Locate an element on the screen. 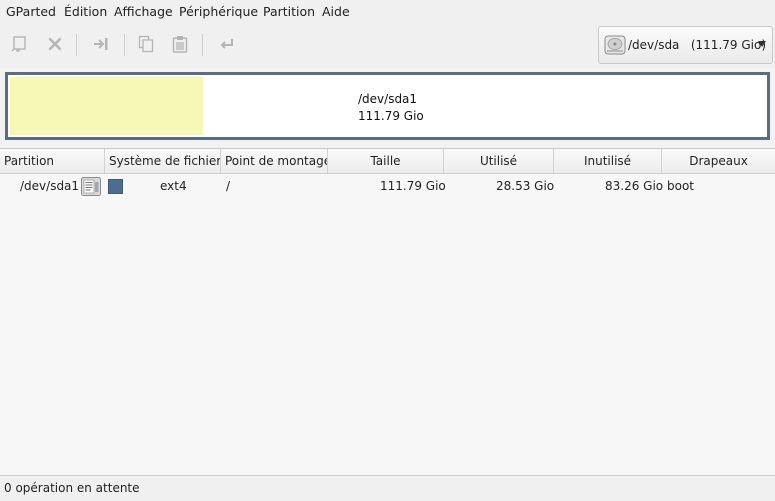 The height and width of the screenshot is (501, 775). delete-icon is located at coordinates (55, 44).